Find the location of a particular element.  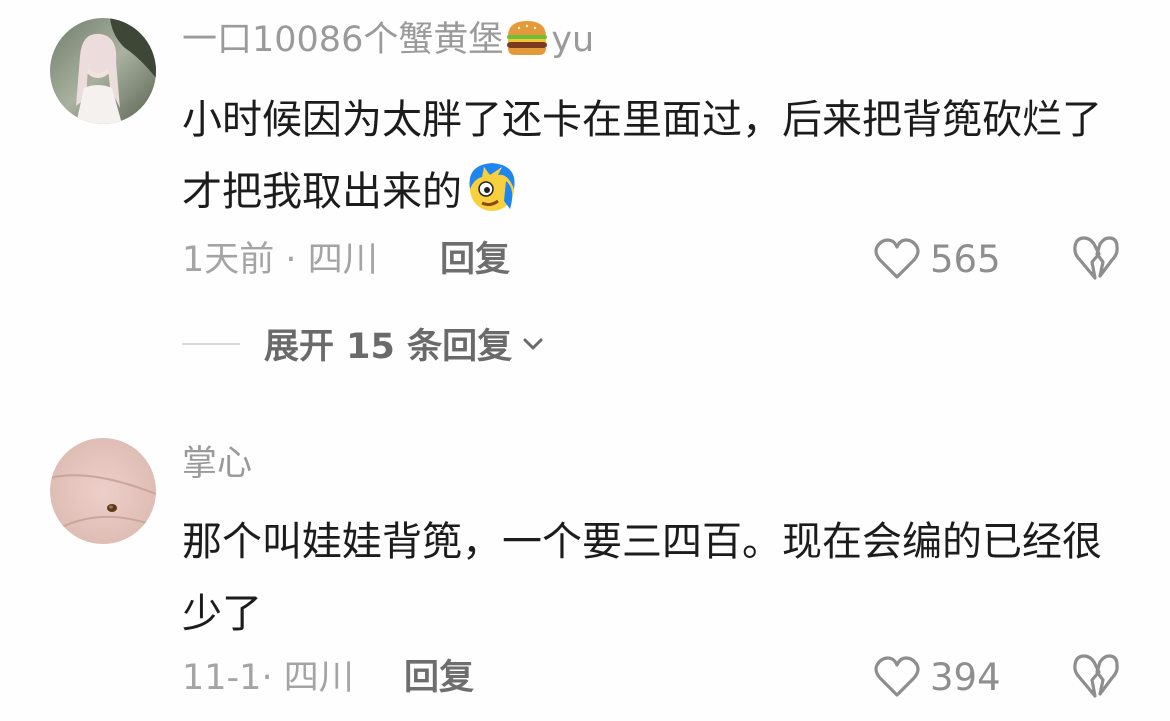

blue-hair-face-emoji is located at coordinates (492, 187).